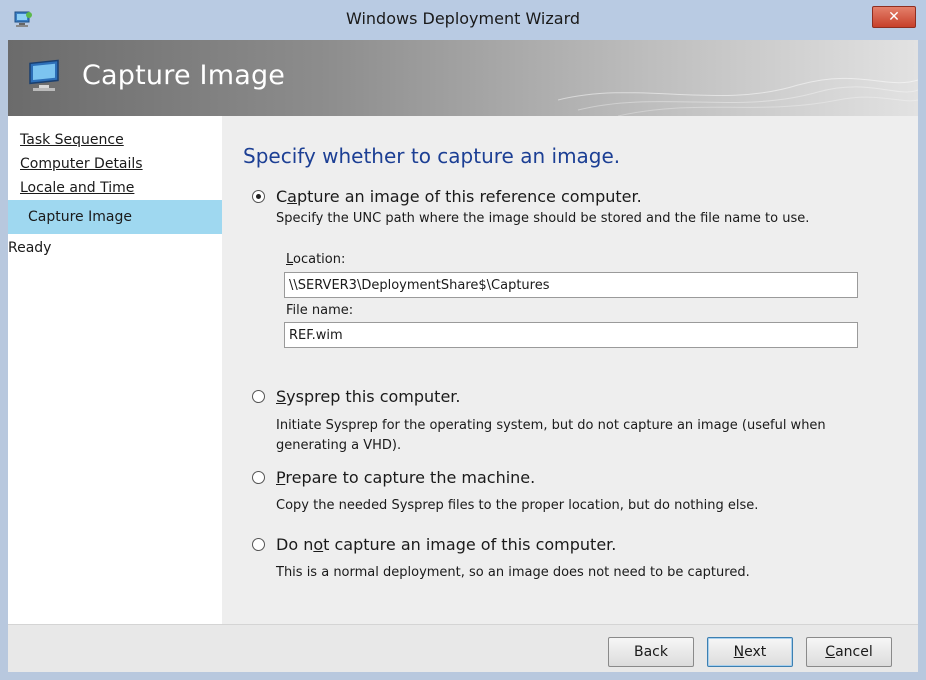  I want to click on computer-monitor-icon, so click(44, 75).